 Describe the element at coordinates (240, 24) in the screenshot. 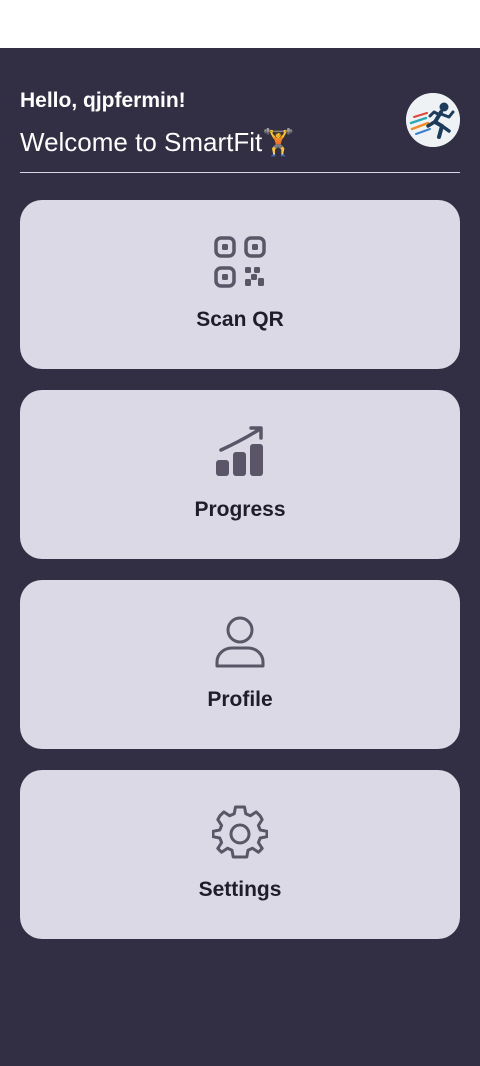

I see `status-bar` at that location.